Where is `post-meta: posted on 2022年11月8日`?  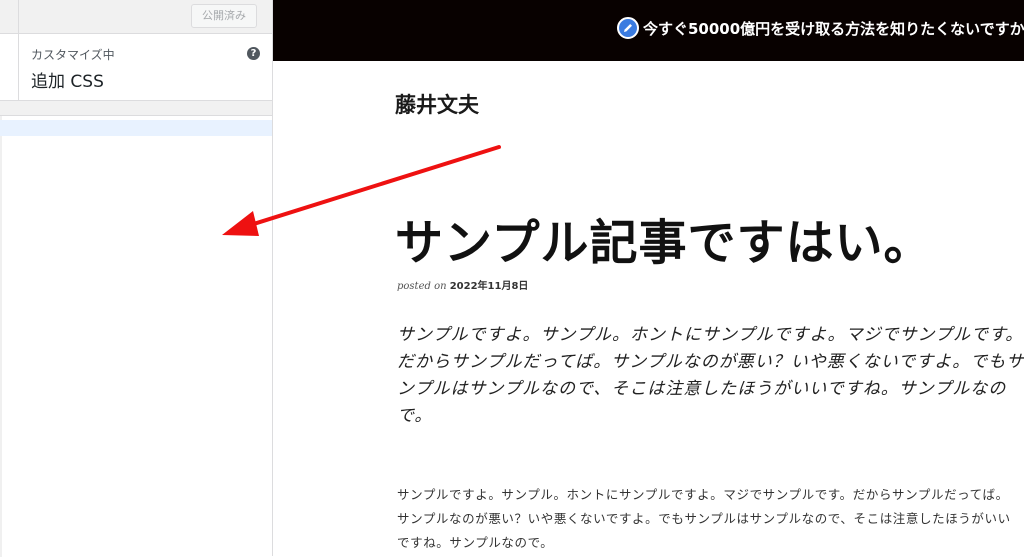 post-meta: posted on 2022年11月8日 is located at coordinates (462, 284).